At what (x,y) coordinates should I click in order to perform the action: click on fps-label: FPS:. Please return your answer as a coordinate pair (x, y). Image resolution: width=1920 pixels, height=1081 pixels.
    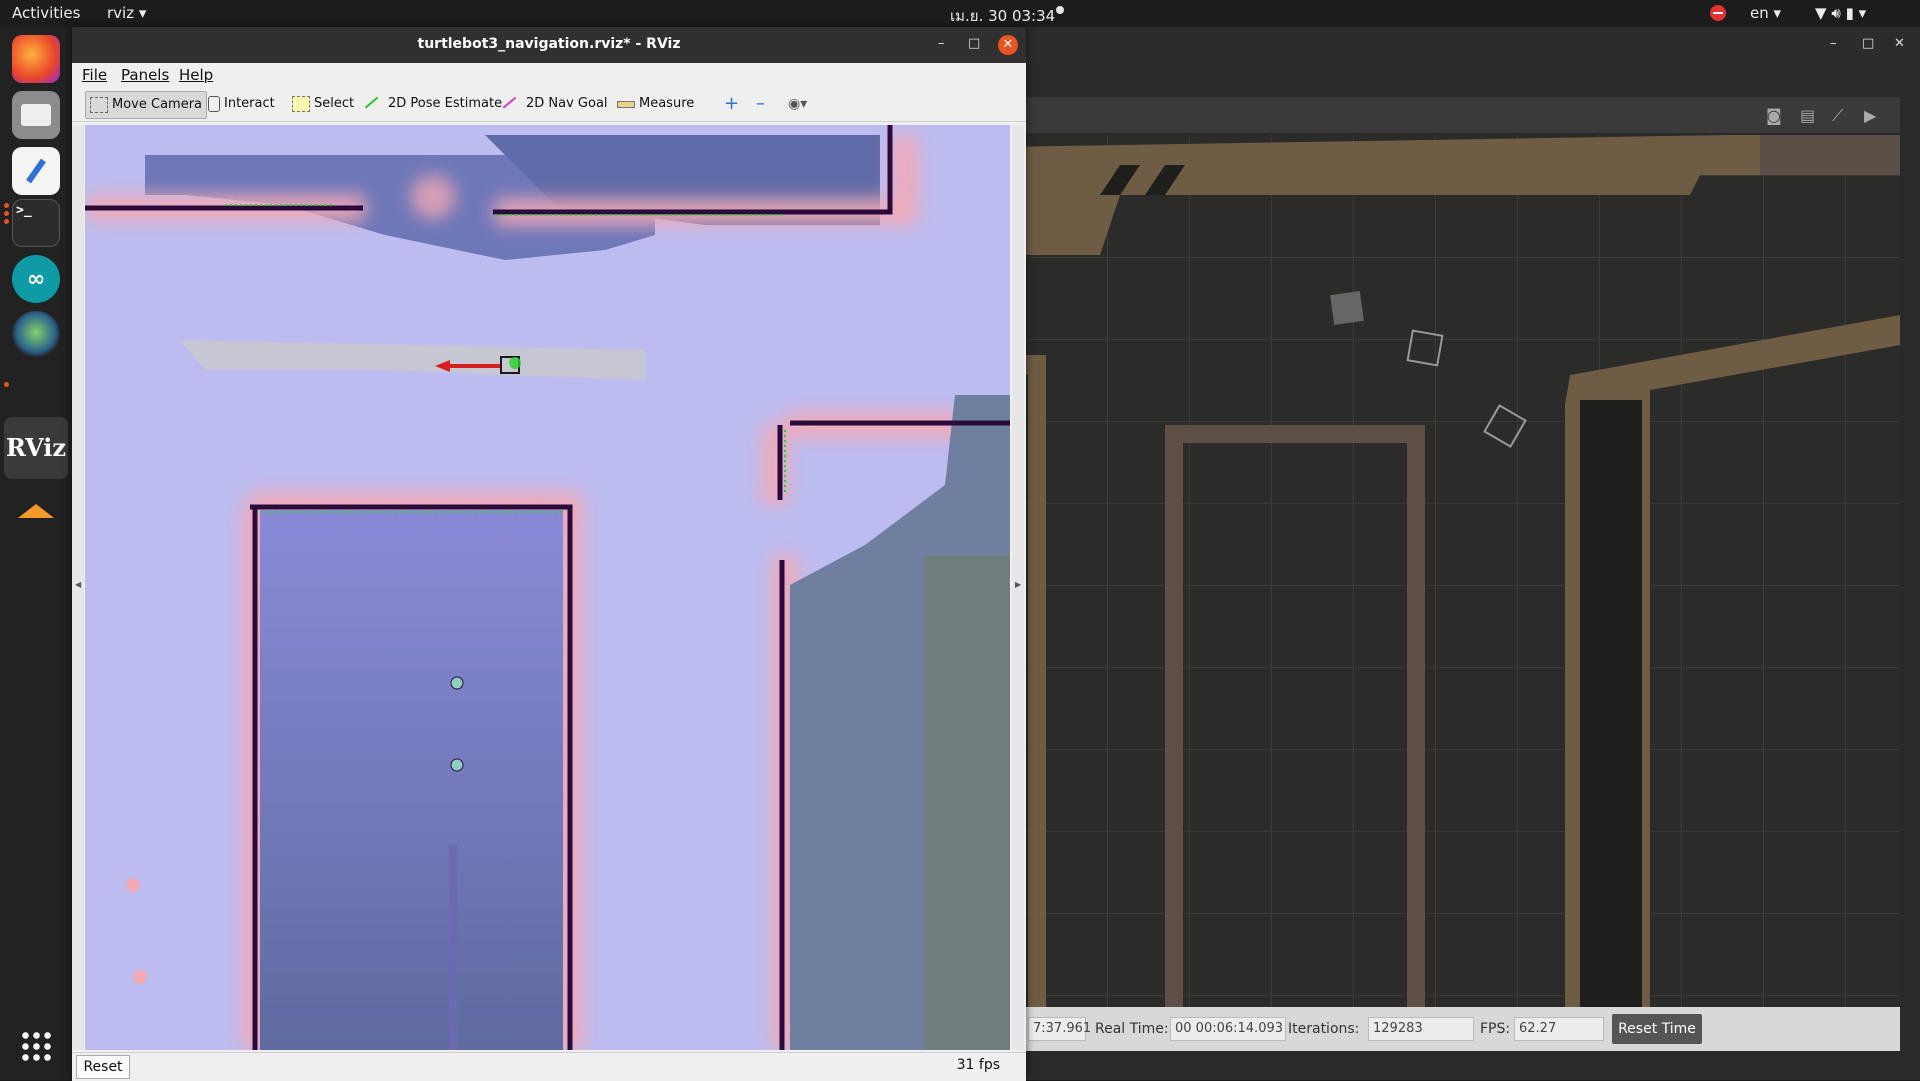
    Looking at the image, I should click on (1495, 1029).